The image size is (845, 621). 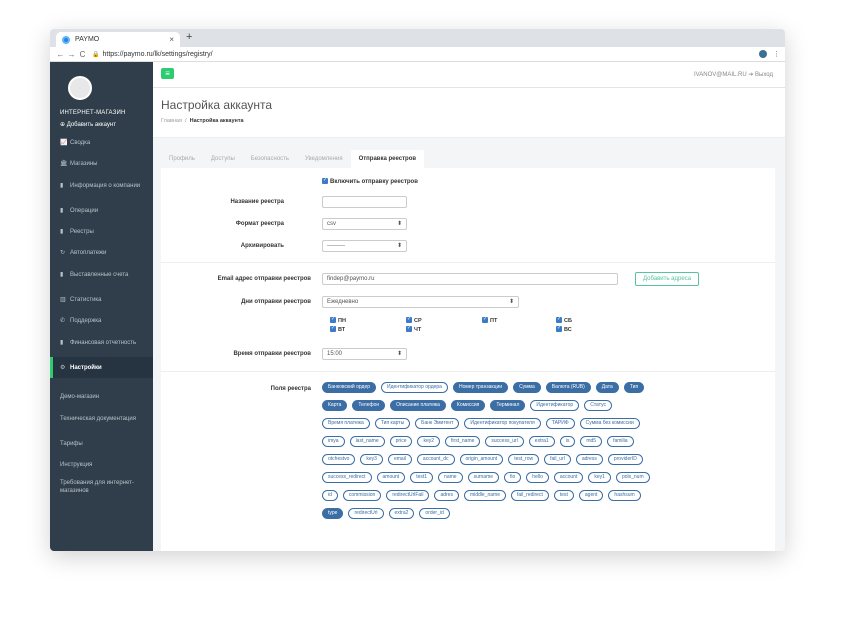 What do you see at coordinates (182, 159) in the screenshot?
I see `tab-0: Профиль` at bounding box center [182, 159].